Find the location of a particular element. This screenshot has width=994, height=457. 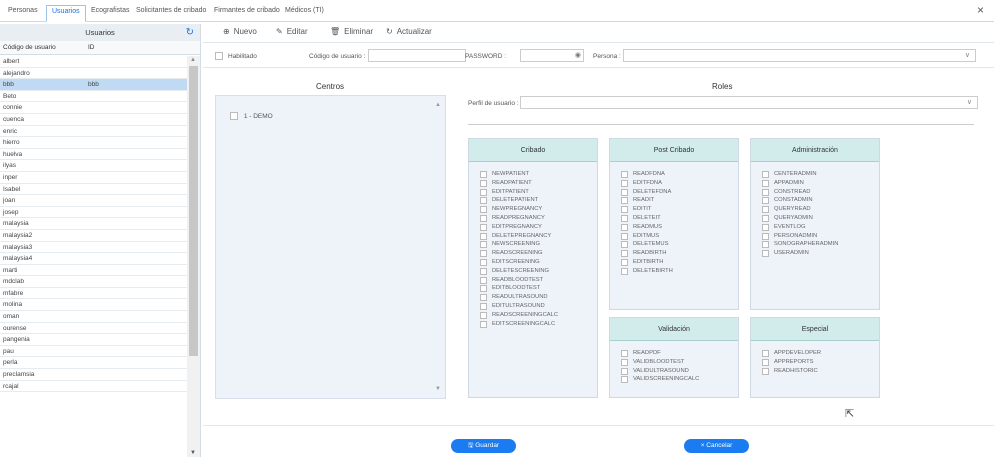

role-item: READFDNA is located at coordinates (679, 174).